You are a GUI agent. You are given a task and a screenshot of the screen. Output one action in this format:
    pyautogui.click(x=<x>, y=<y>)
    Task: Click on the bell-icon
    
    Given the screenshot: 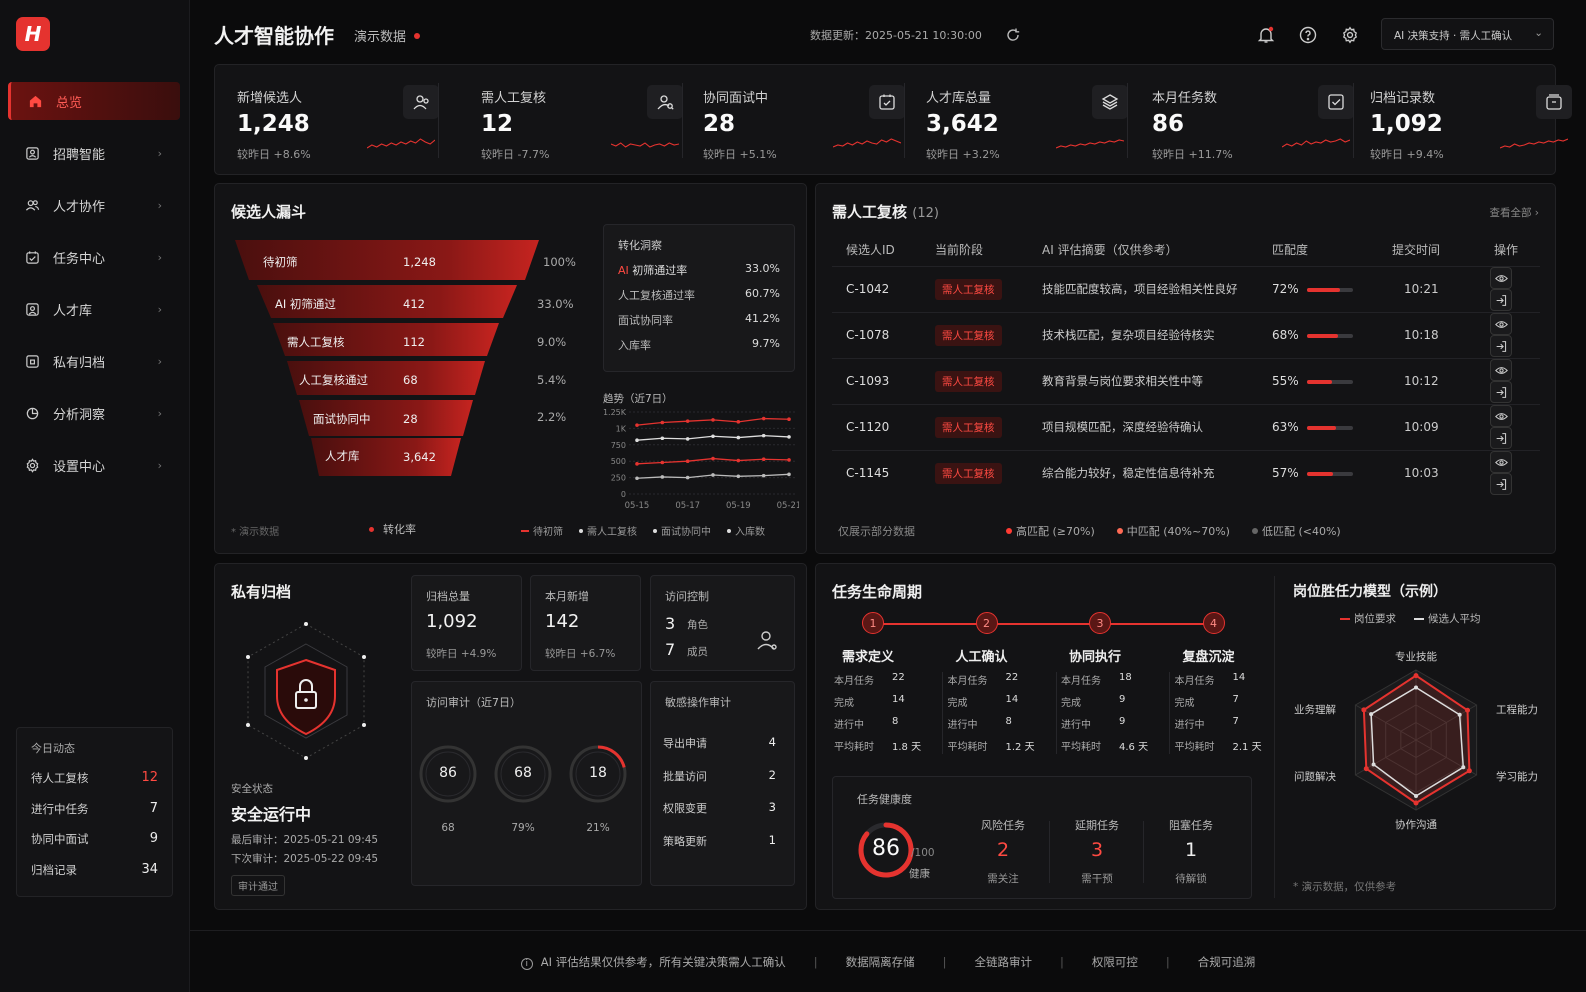 What is the action you would take?
    pyautogui.click(x=1266, y=35)
    